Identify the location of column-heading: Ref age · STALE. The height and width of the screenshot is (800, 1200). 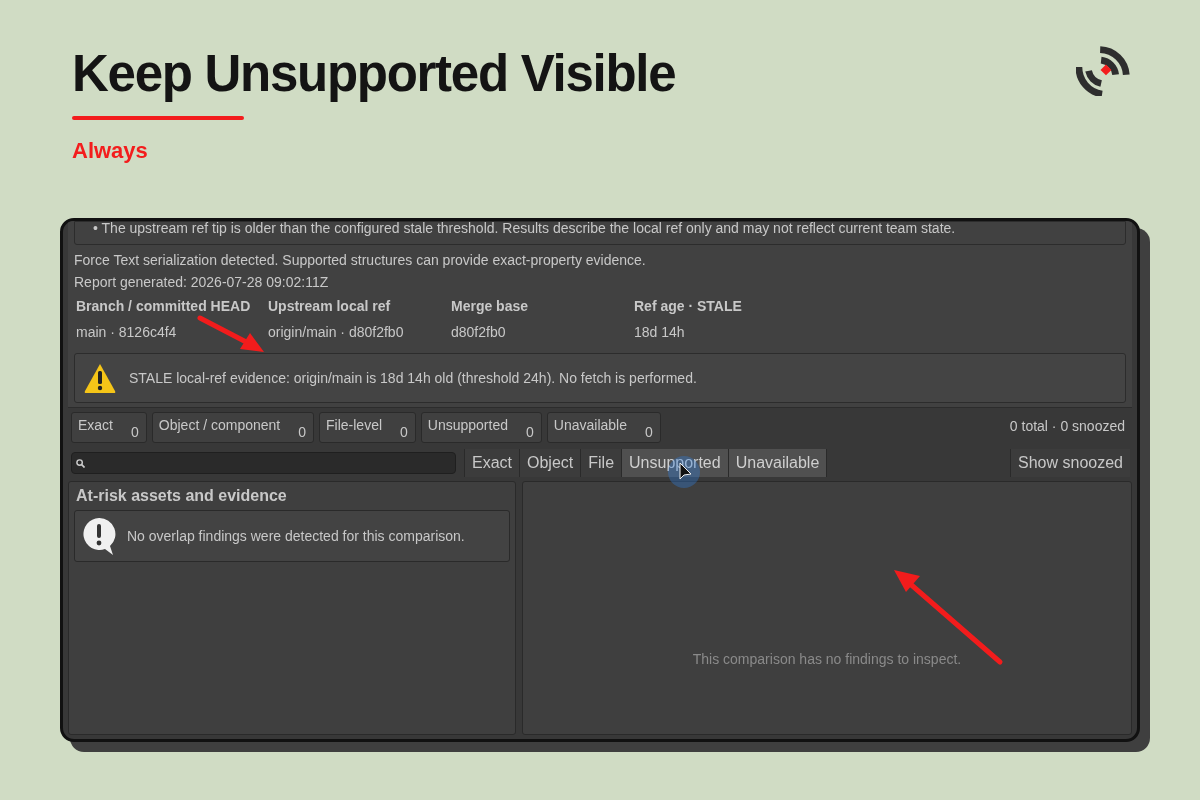
(688, 306).